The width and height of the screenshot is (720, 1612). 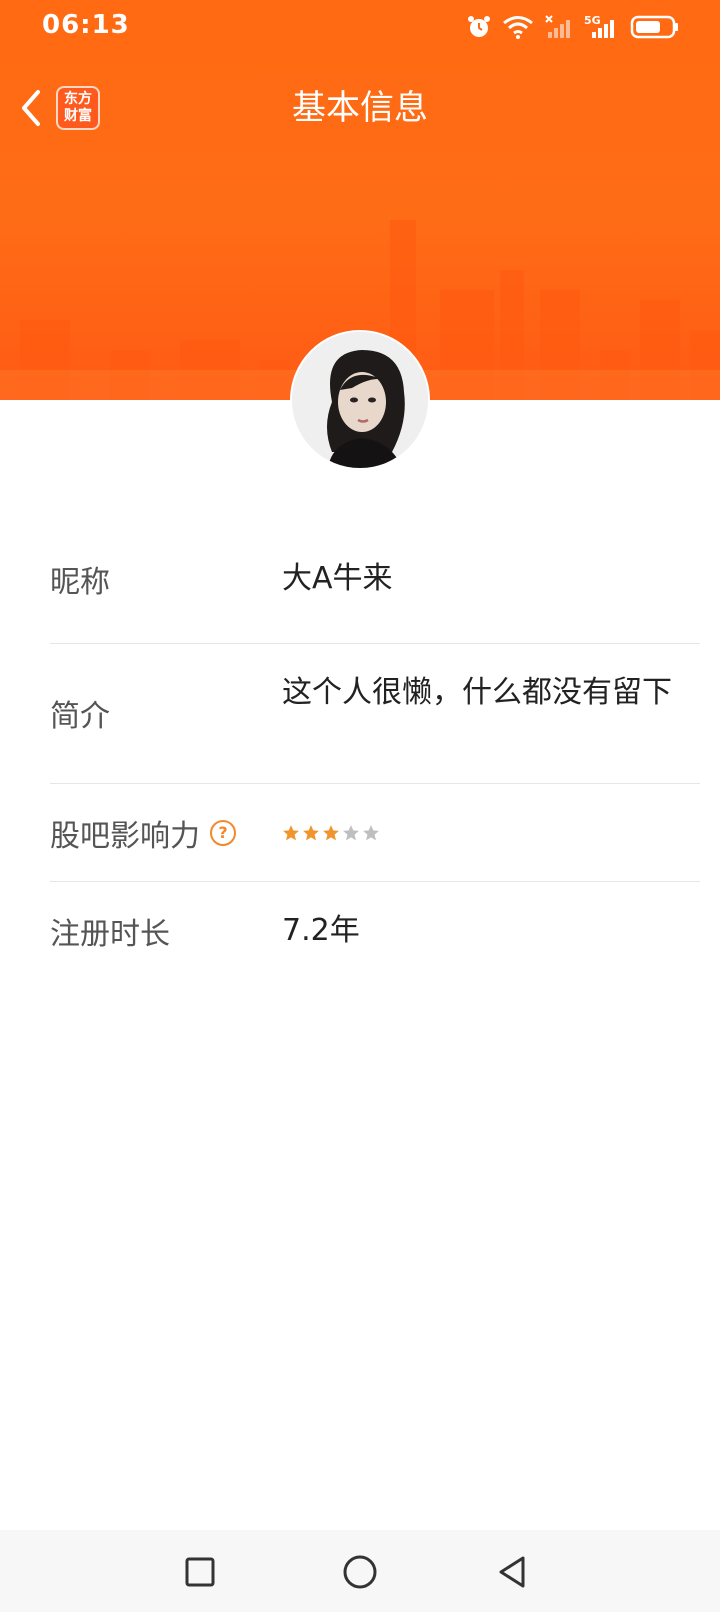 What do you see at coordinates (86, 25) in the screenshot?
I see `status-time: 06:13` at bounding box center [86, 25].